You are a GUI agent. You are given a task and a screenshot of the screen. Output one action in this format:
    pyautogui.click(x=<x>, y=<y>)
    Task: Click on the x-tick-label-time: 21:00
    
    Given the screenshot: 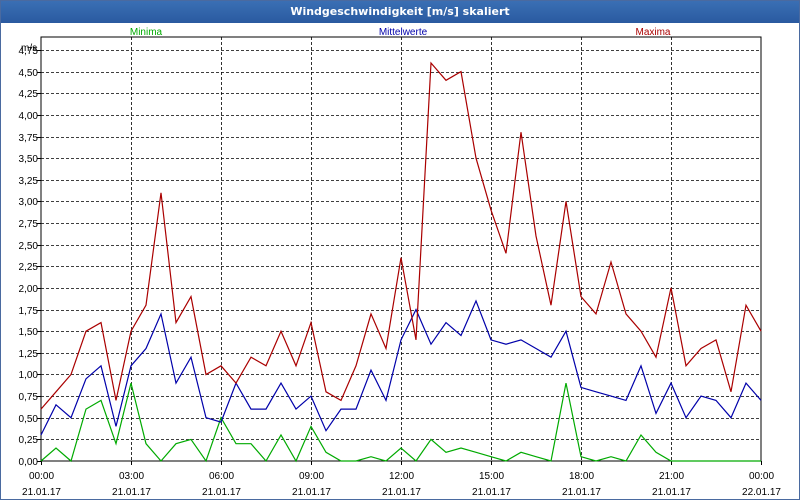 What is the action you would take?
    pyautogui.click(x=671, y=476)
    